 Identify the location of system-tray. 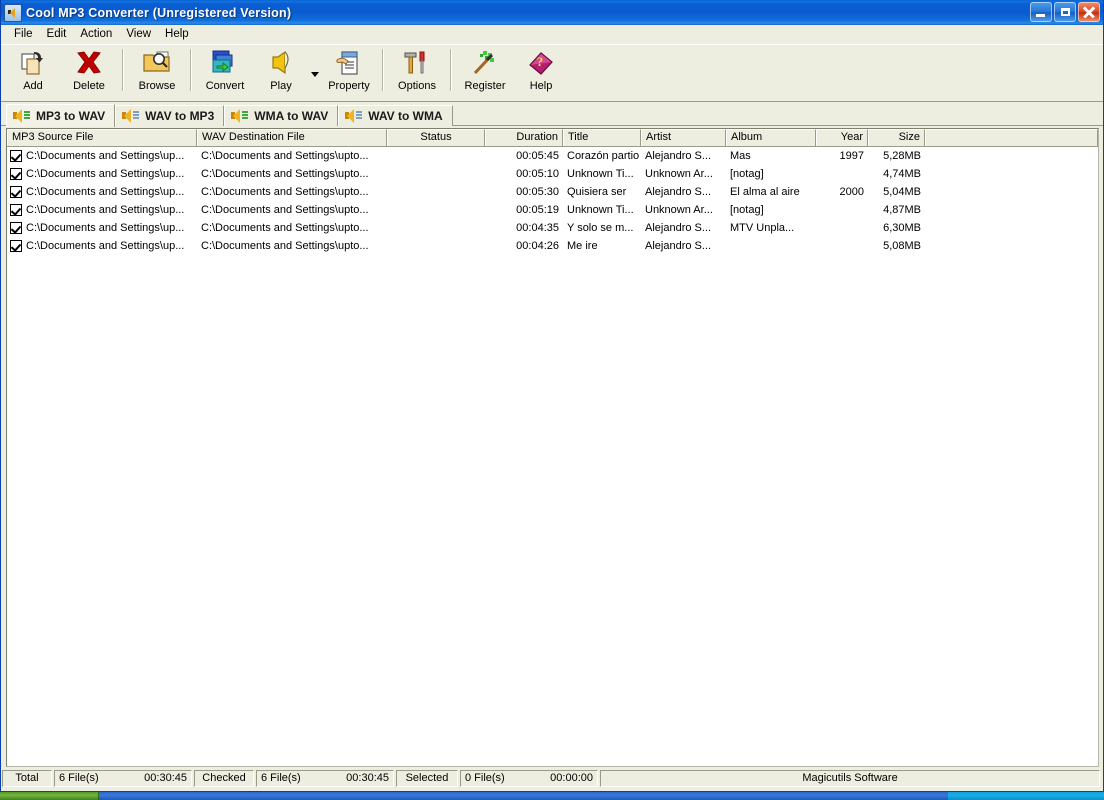
(1026, 796).